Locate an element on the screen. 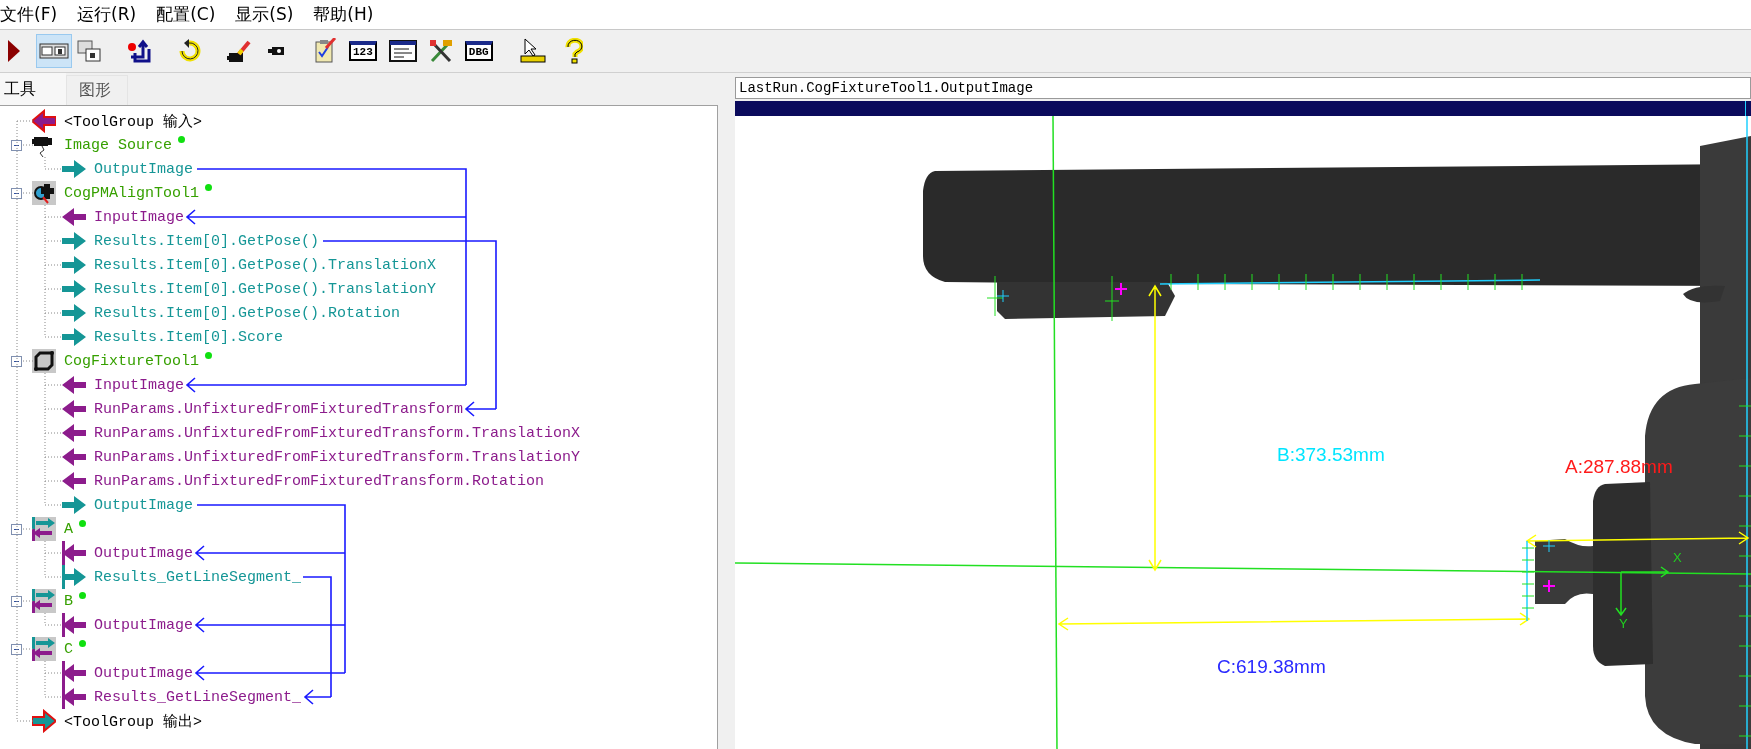 This screenshot has height=749, width=1751. magnifier-icon is located at coordinates (44, 193).